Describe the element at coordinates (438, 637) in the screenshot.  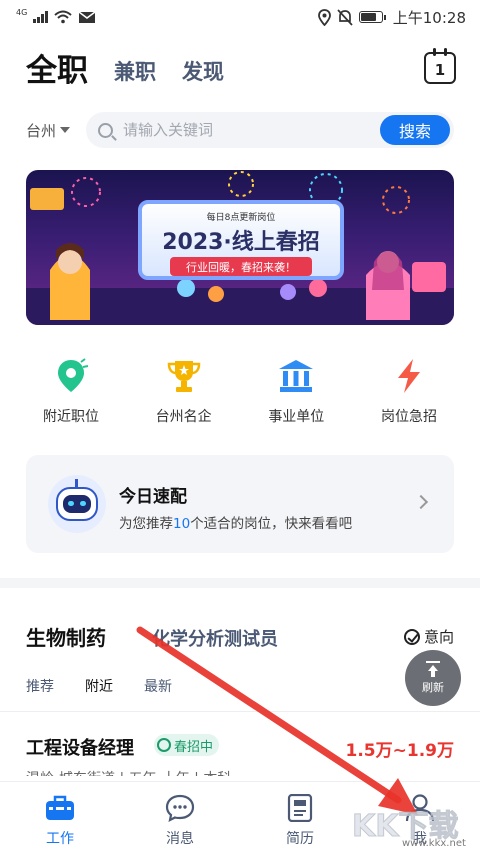
I see `intent-label: 意向` at that location.